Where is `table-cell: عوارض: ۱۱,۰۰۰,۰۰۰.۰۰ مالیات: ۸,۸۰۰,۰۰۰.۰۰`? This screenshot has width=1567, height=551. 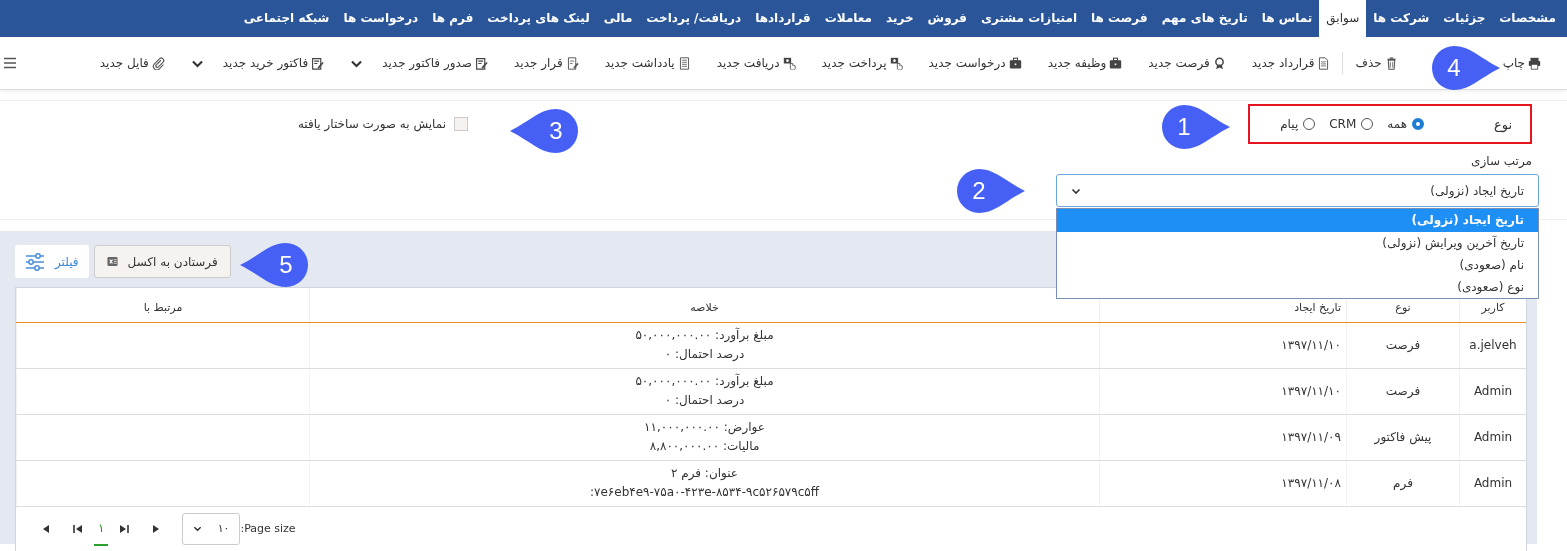
table-cell: عوارض: ۱۱,۰۰۰,۰۰۰.۰۰ مالیات: ۸,۸۰۰,۰۰۰.۰۰ is located at coordinates (704, 437).